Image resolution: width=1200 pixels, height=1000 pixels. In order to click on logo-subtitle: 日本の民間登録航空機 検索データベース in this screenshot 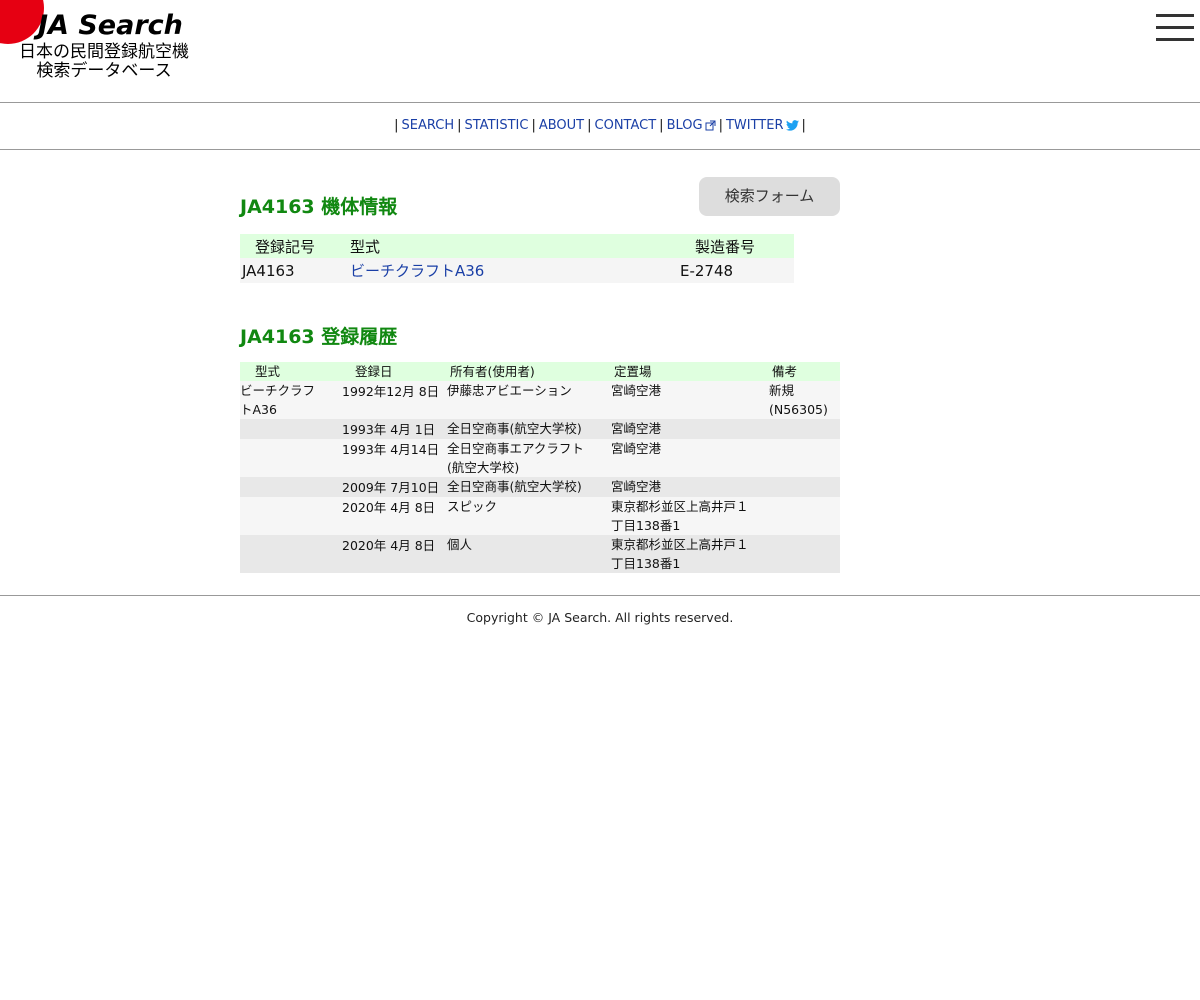, I will do `click(104, 62)`.